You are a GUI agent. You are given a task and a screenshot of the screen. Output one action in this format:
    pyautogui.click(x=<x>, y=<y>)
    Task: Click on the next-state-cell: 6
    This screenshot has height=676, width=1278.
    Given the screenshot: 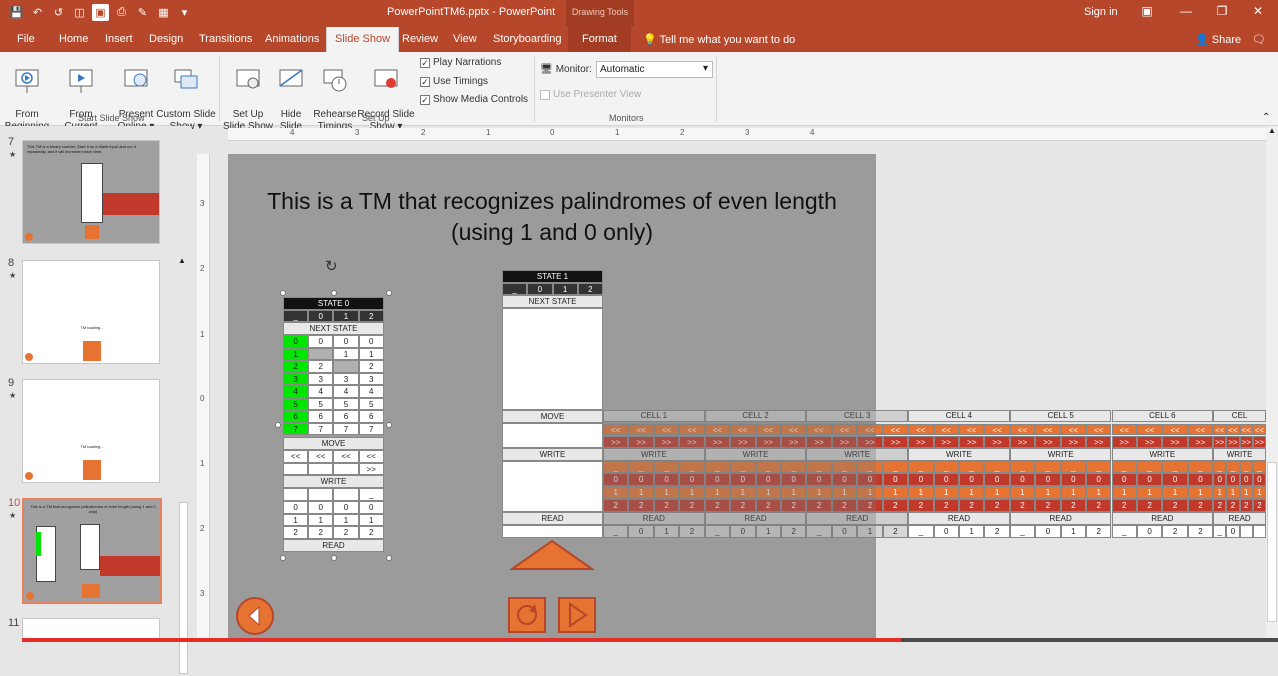 What is the action you would take?
    pyautogui.click(x=371, y=416)
    